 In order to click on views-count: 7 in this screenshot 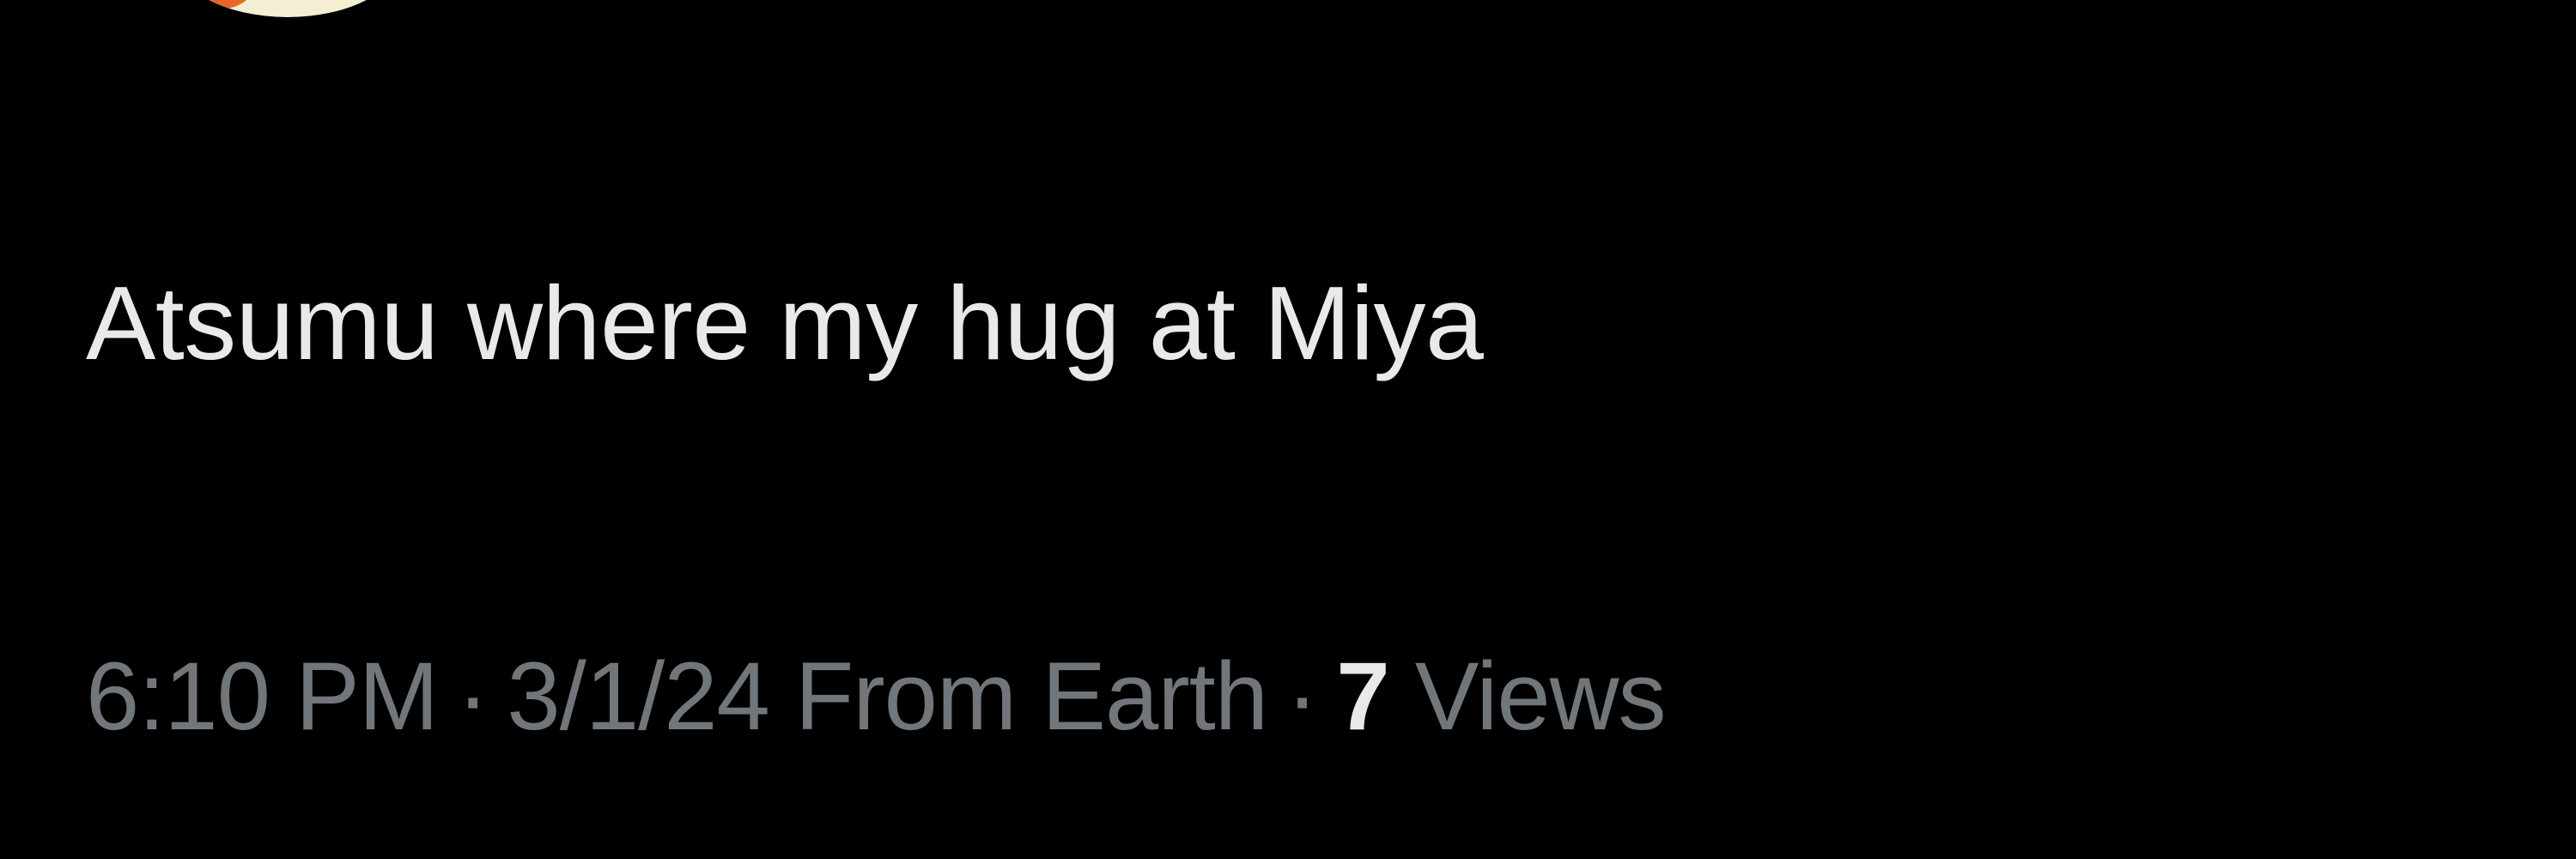, I will do `click(1363, 697)`.